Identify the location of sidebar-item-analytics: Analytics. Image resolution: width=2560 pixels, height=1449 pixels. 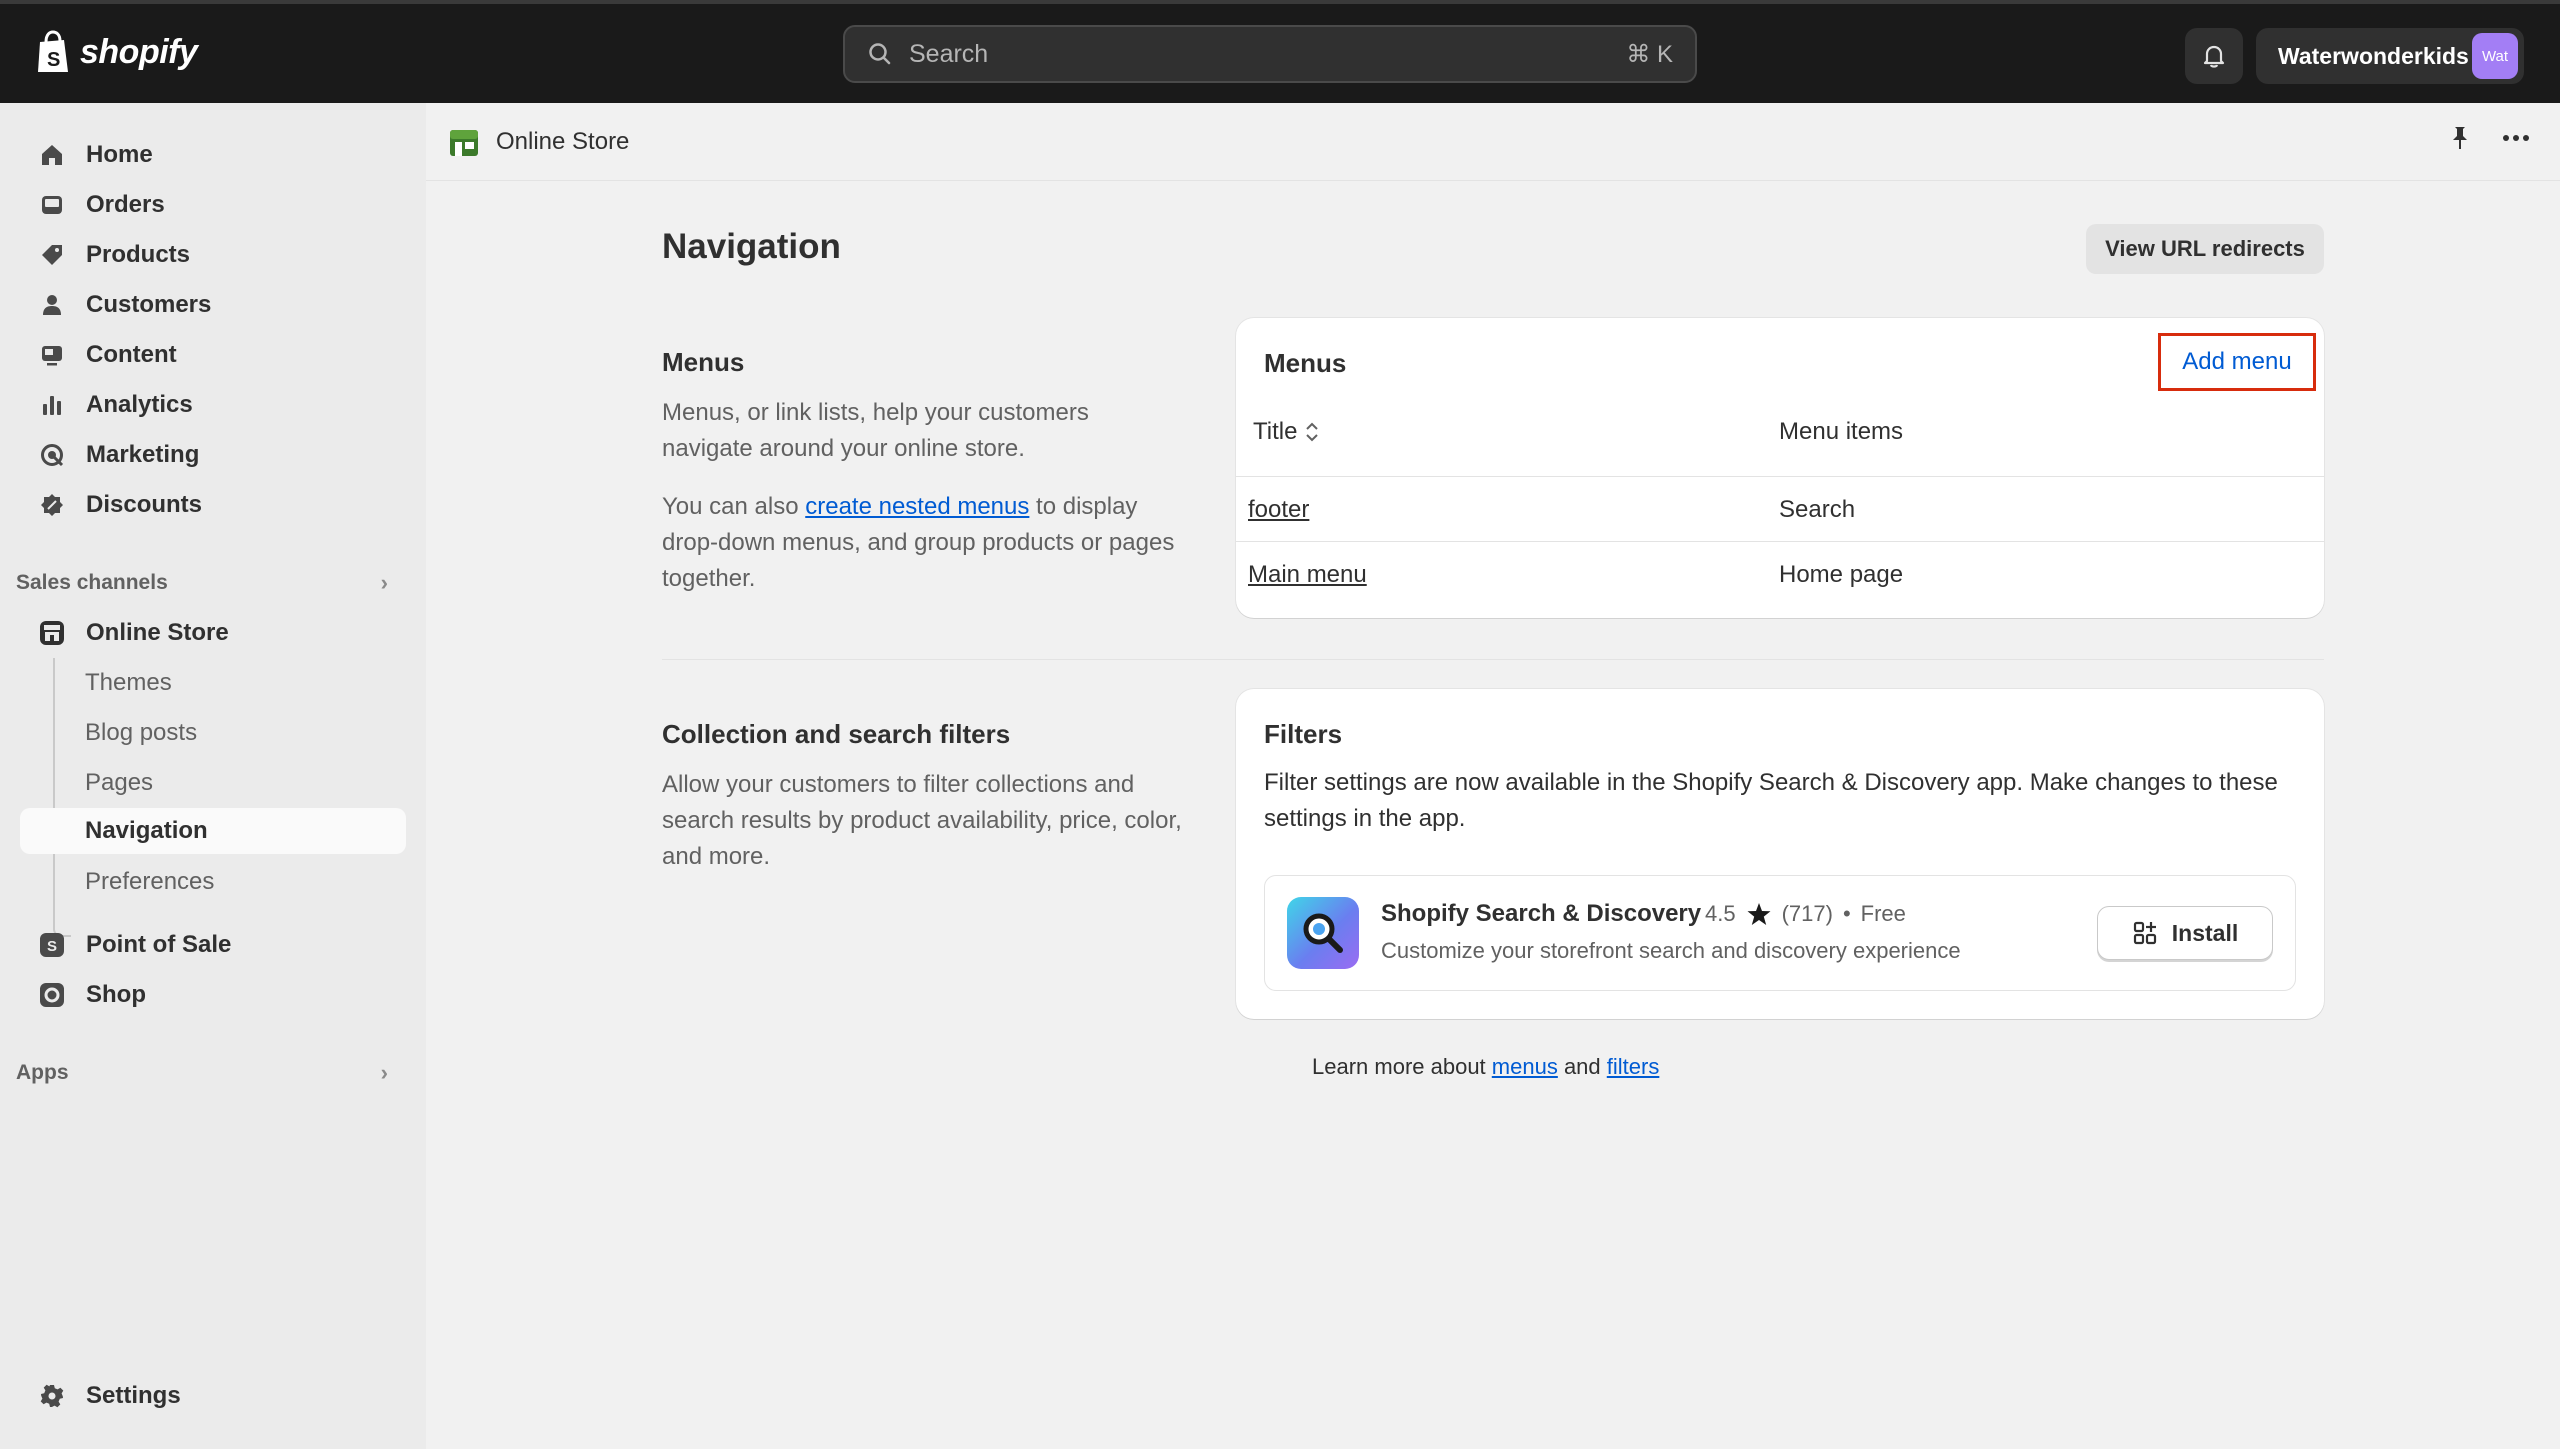
(213, 405).